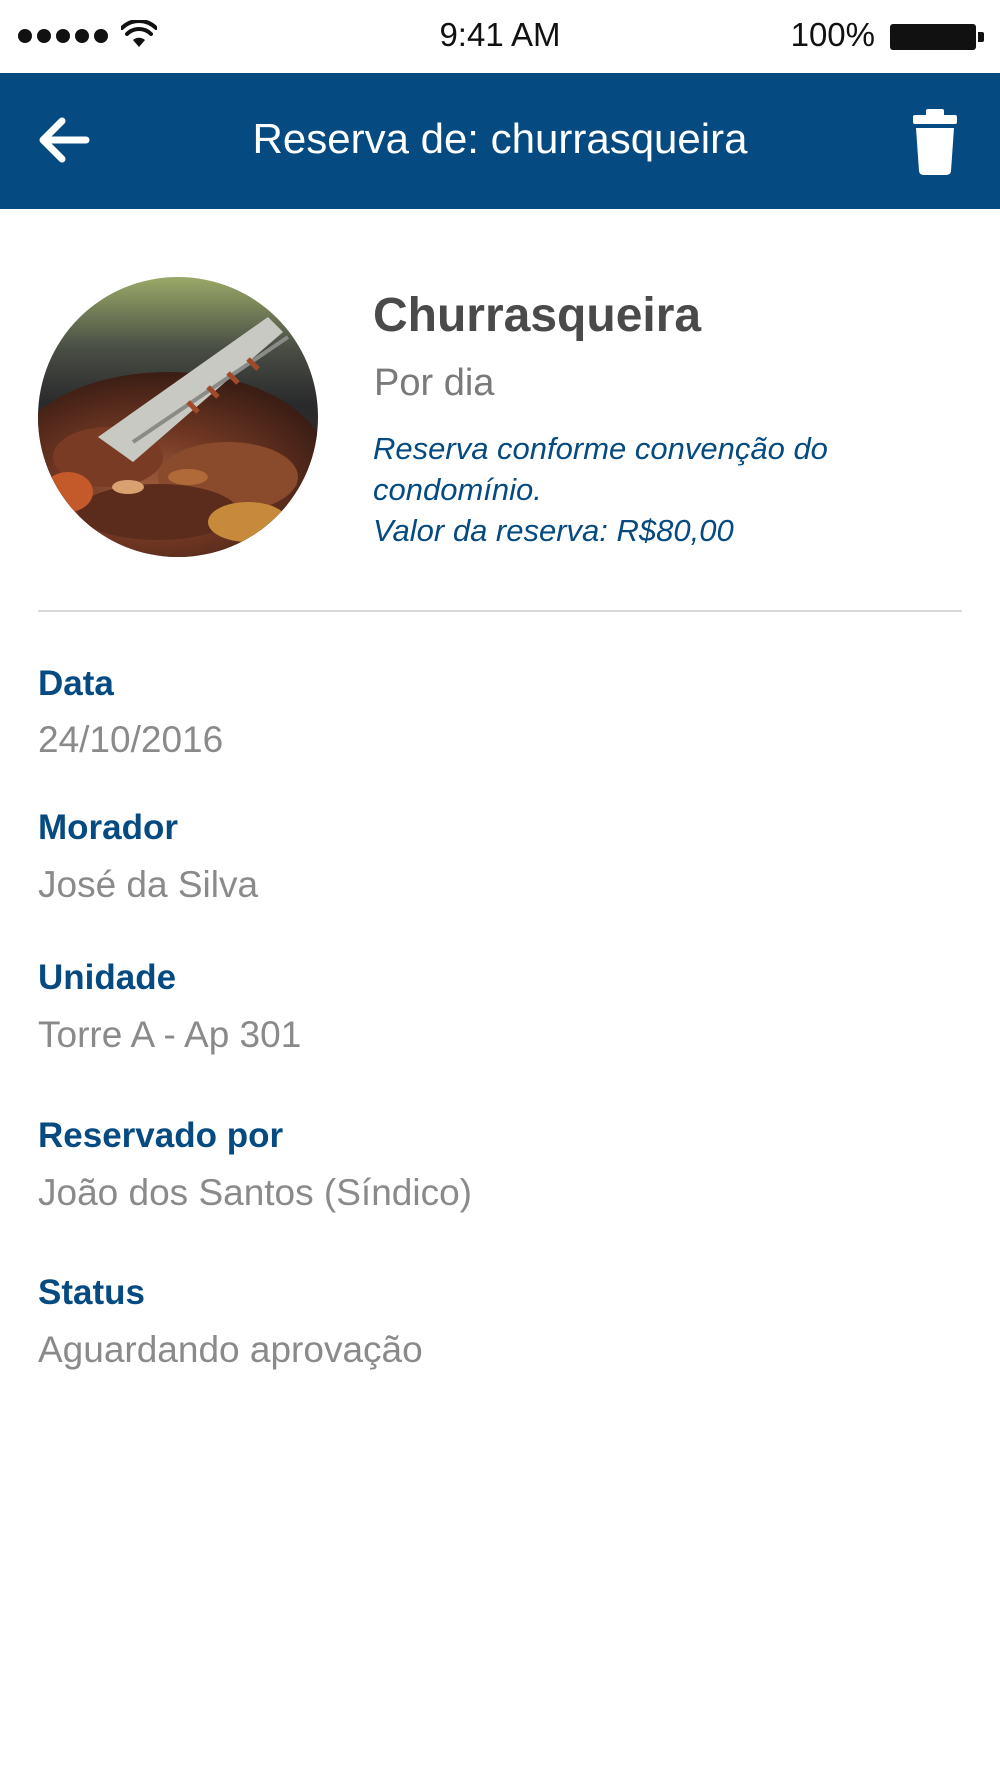 Image resolution: width=1000 pixels, height=1778 pixels. What do you see at coordinates (832, 34) in the screenshot?
I see `battery-percentage: 100%` at bounding box center [832, 34].